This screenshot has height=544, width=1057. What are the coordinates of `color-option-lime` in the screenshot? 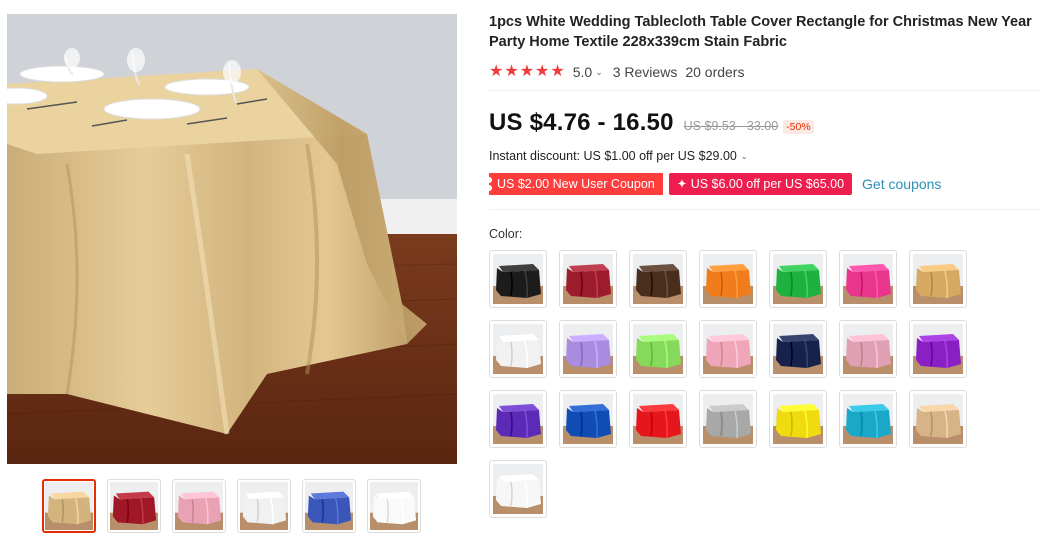 It's located at (658, 349).